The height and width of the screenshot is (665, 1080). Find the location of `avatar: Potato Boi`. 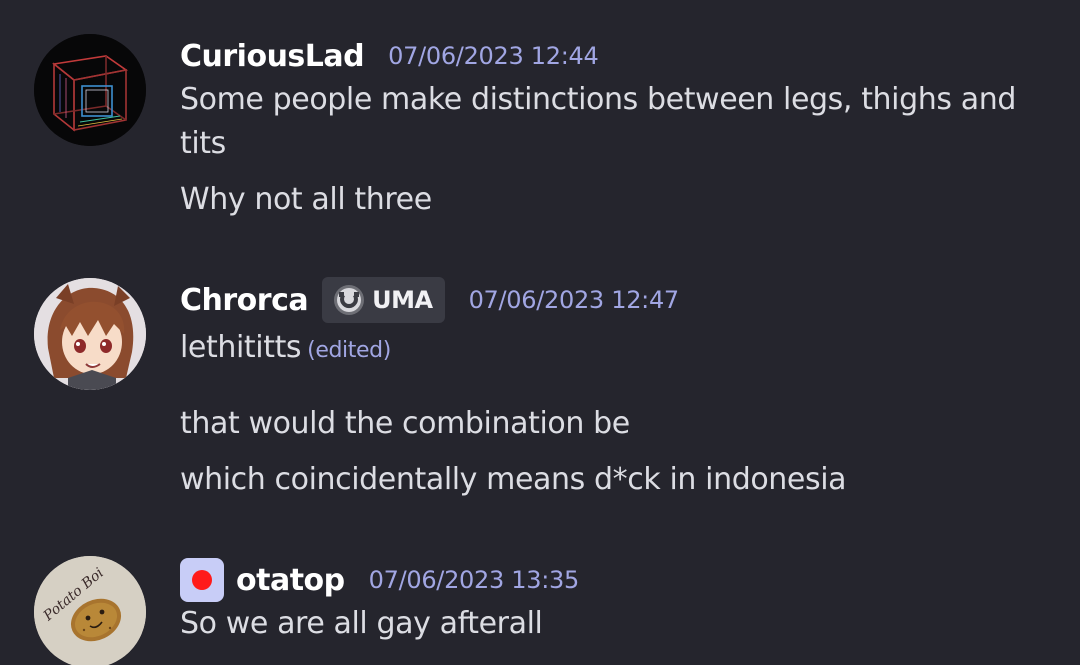

avatar: Potato Boi is located at coordinates (90, 610).